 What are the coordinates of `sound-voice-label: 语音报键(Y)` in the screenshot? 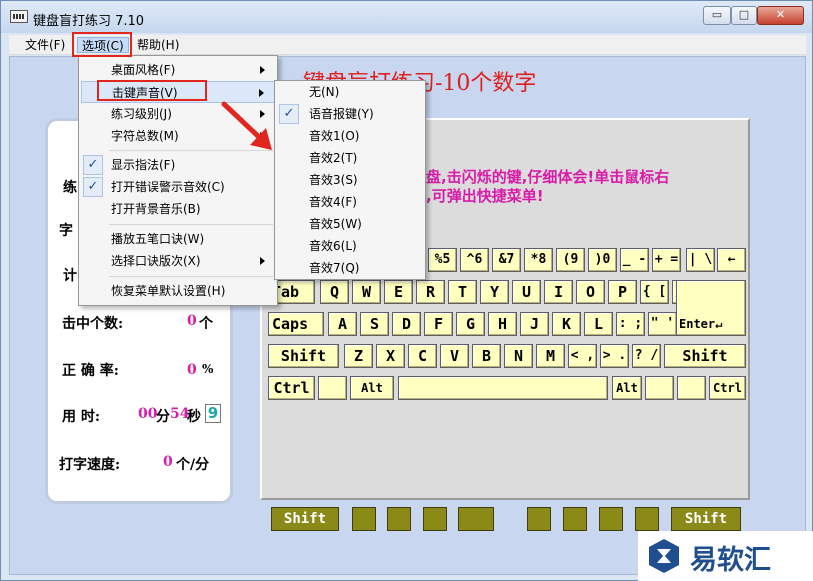 It's located at (341, 114).